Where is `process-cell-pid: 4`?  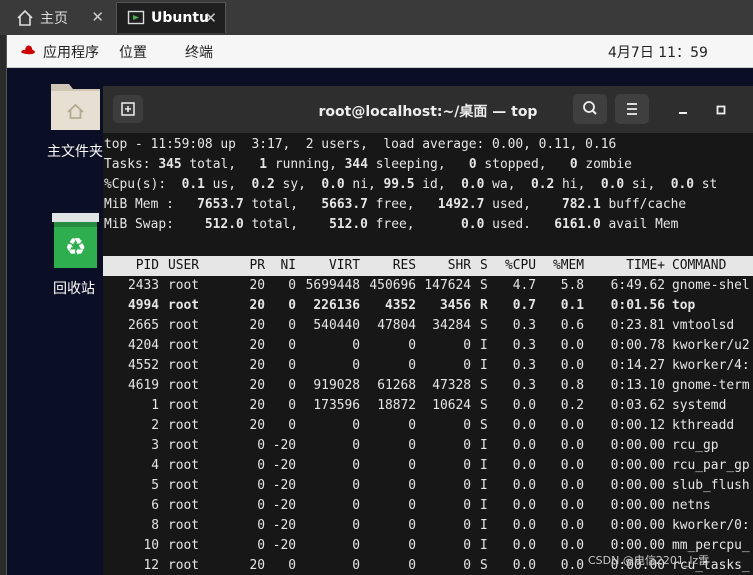 process-cell-pid: 4 is located at coordinates (155, 465).